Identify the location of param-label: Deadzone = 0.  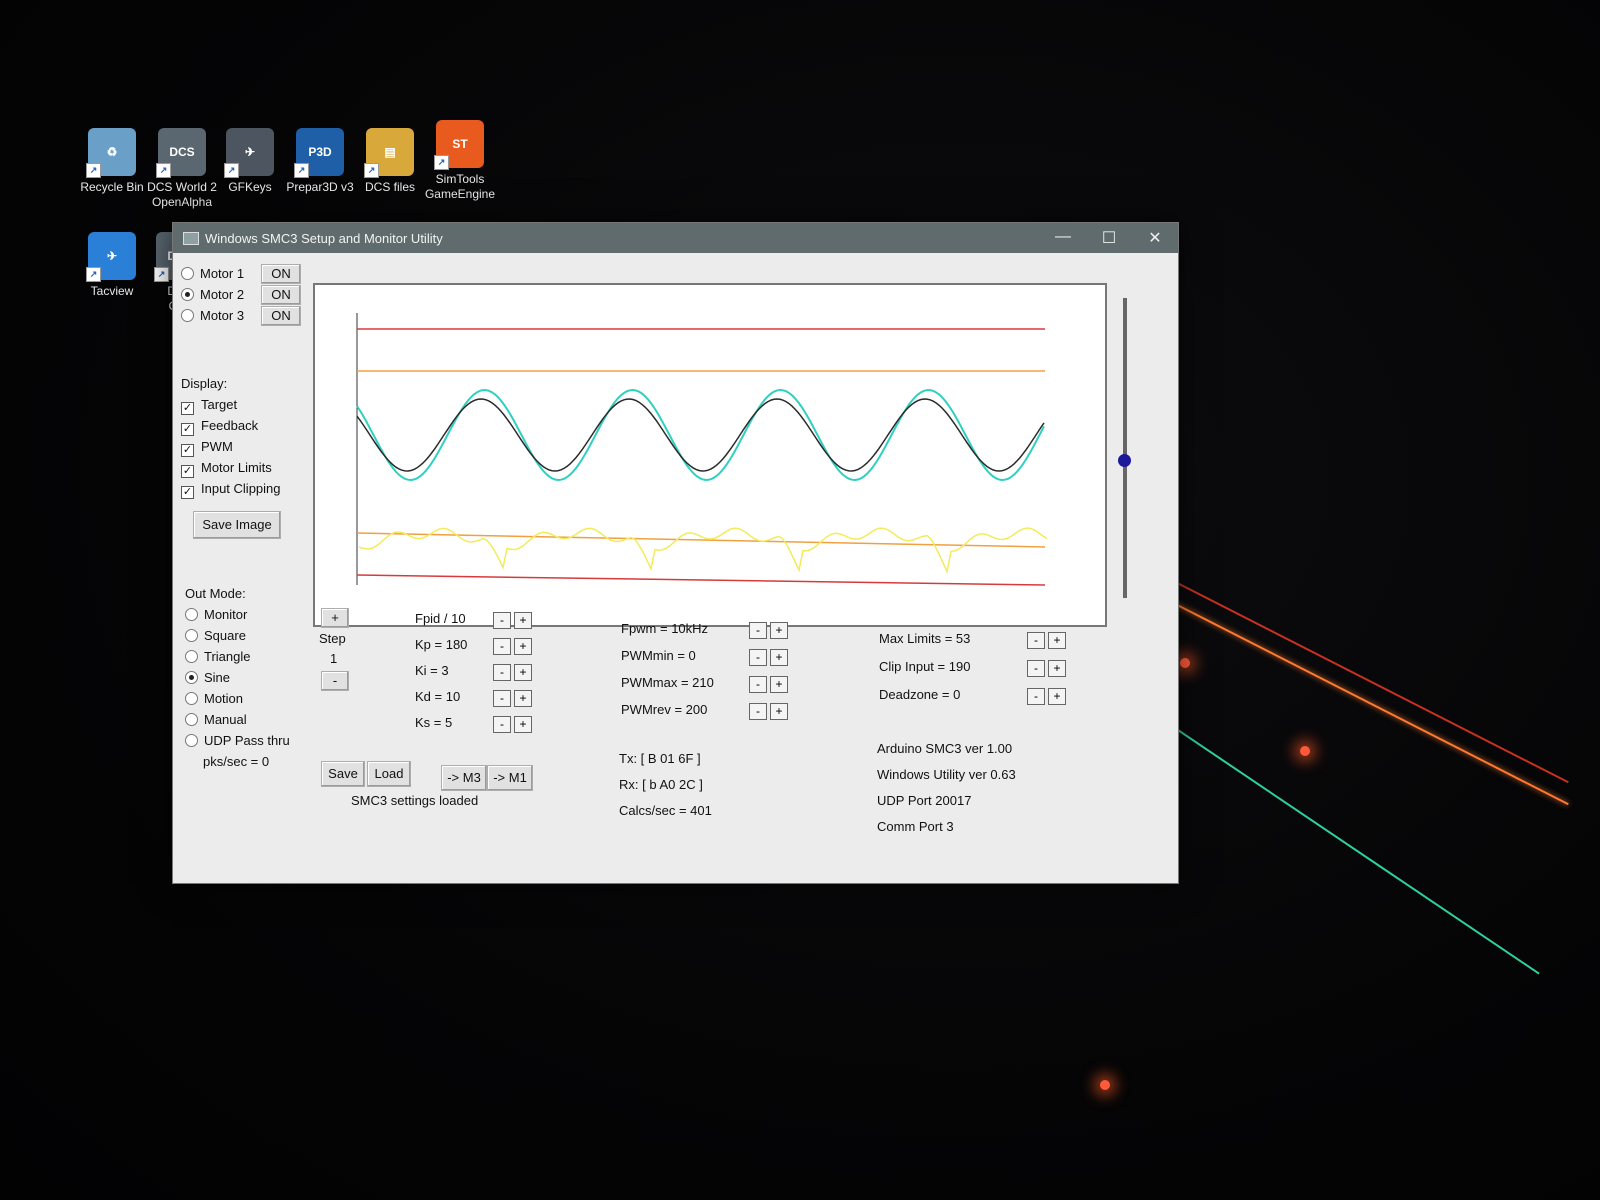
(920, 694).